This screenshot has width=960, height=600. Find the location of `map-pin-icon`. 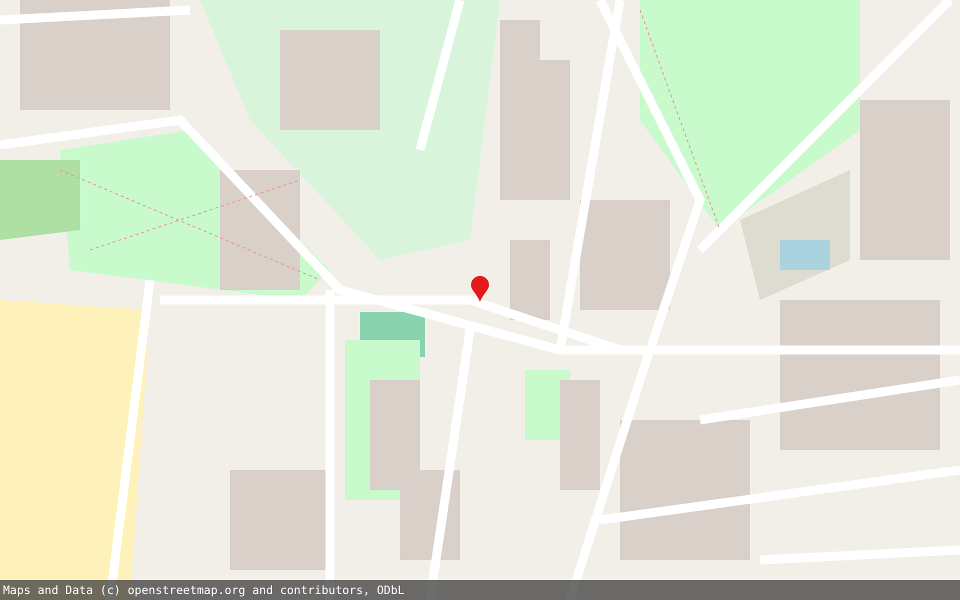

map-pin-icon is located at coordinates (480, 289).